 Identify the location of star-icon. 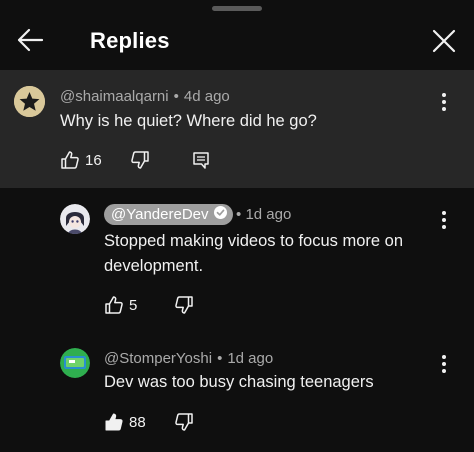
(29, 101).